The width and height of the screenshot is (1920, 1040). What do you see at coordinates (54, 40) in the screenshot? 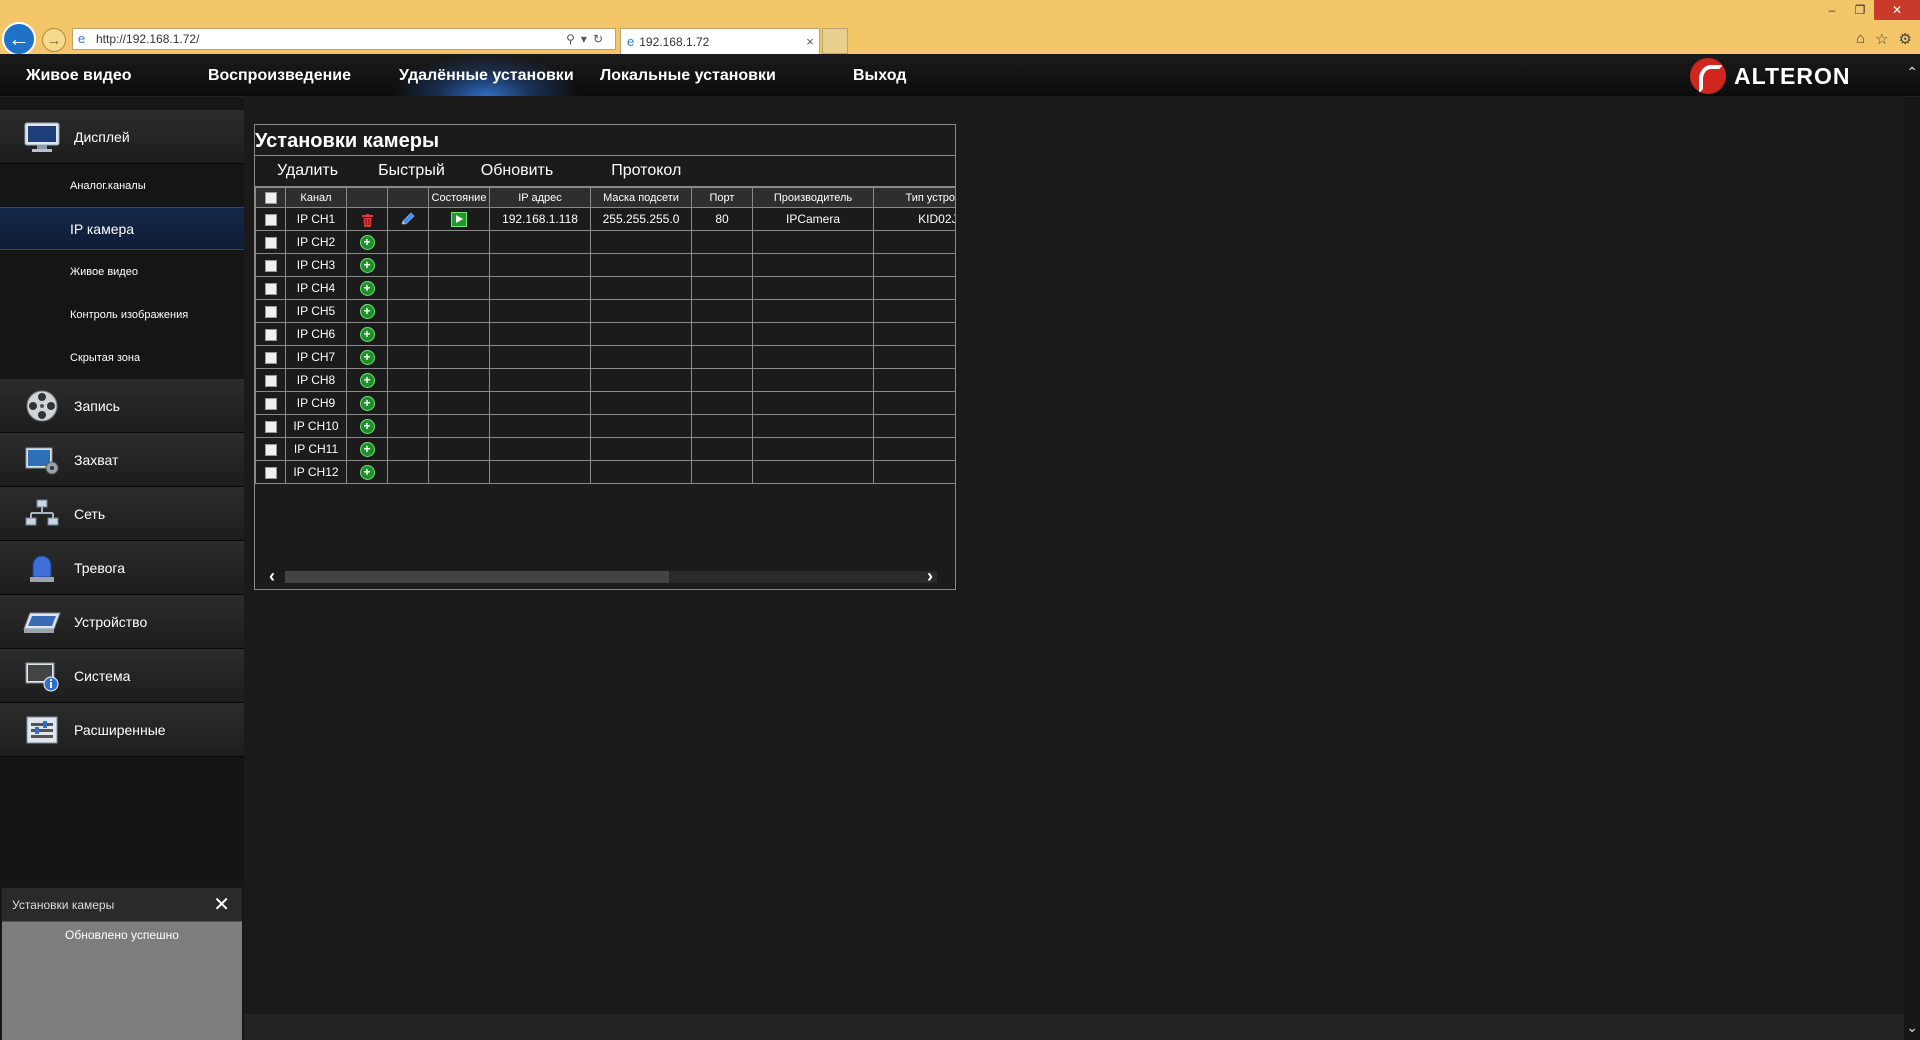
I see `forward-arrow-icon: →` at bounding box center [54, 40].